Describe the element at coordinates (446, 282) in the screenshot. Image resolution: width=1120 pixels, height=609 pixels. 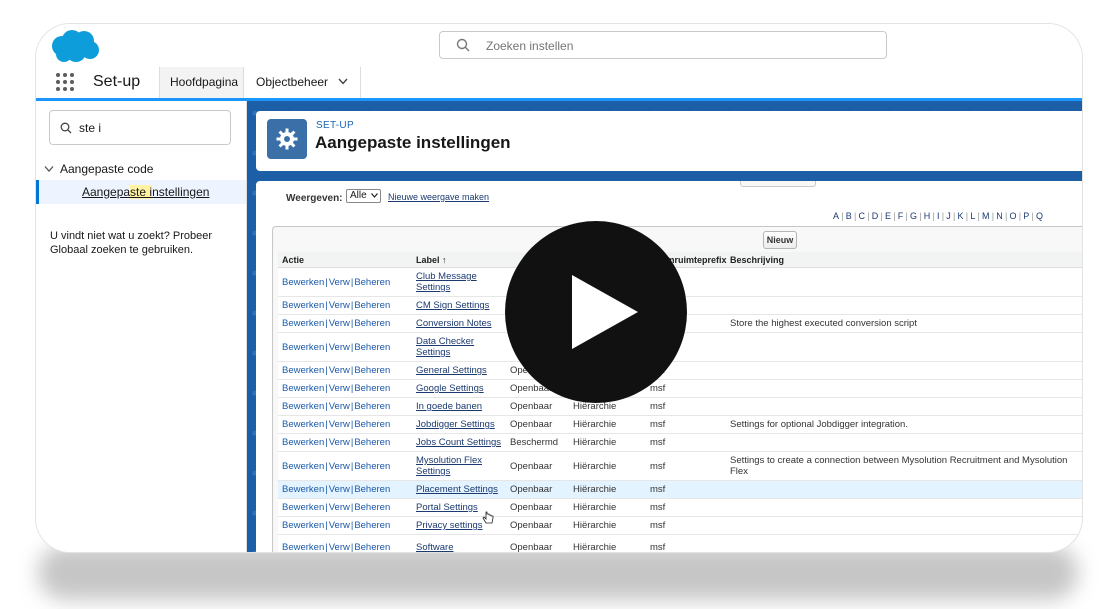
I see `setting-link: Club Message Settings` at that location.